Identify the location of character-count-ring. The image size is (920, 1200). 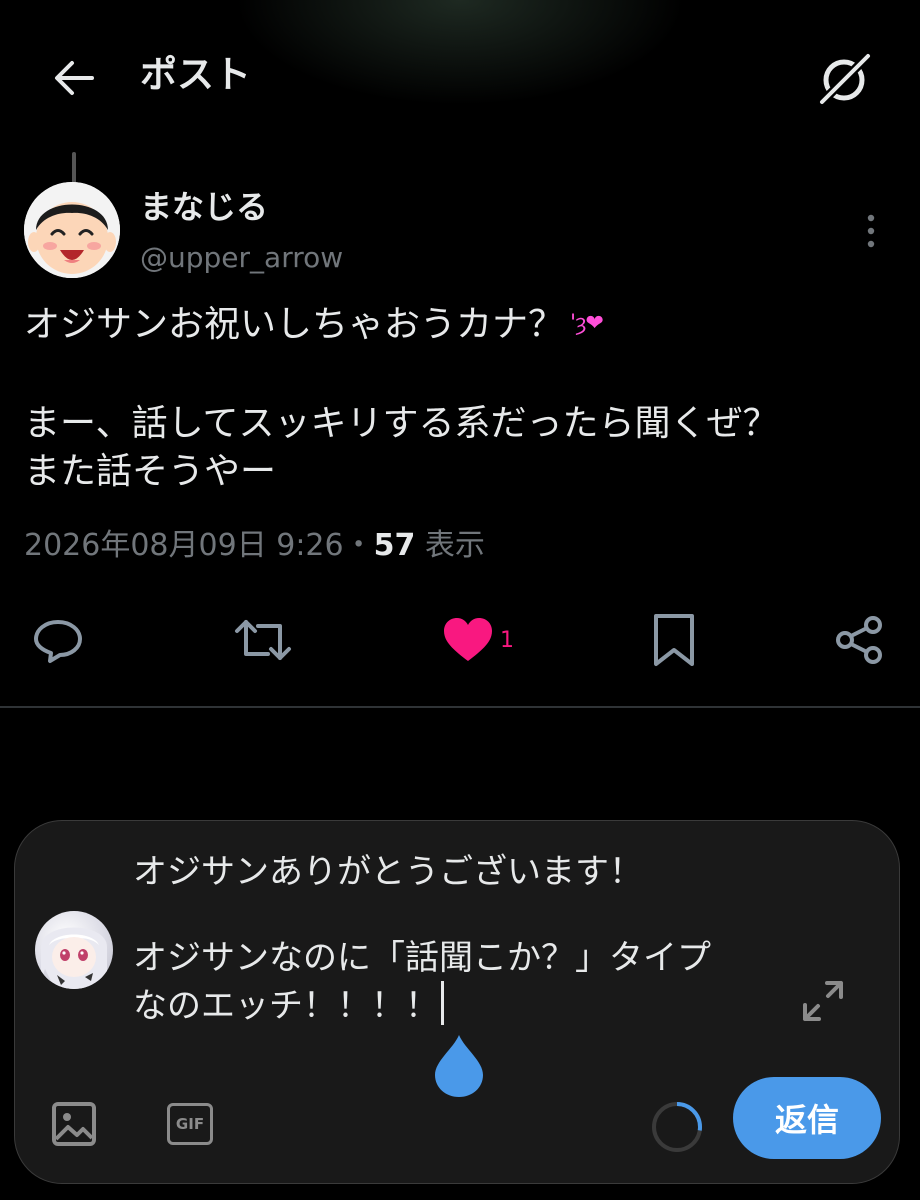
(677, 1127).